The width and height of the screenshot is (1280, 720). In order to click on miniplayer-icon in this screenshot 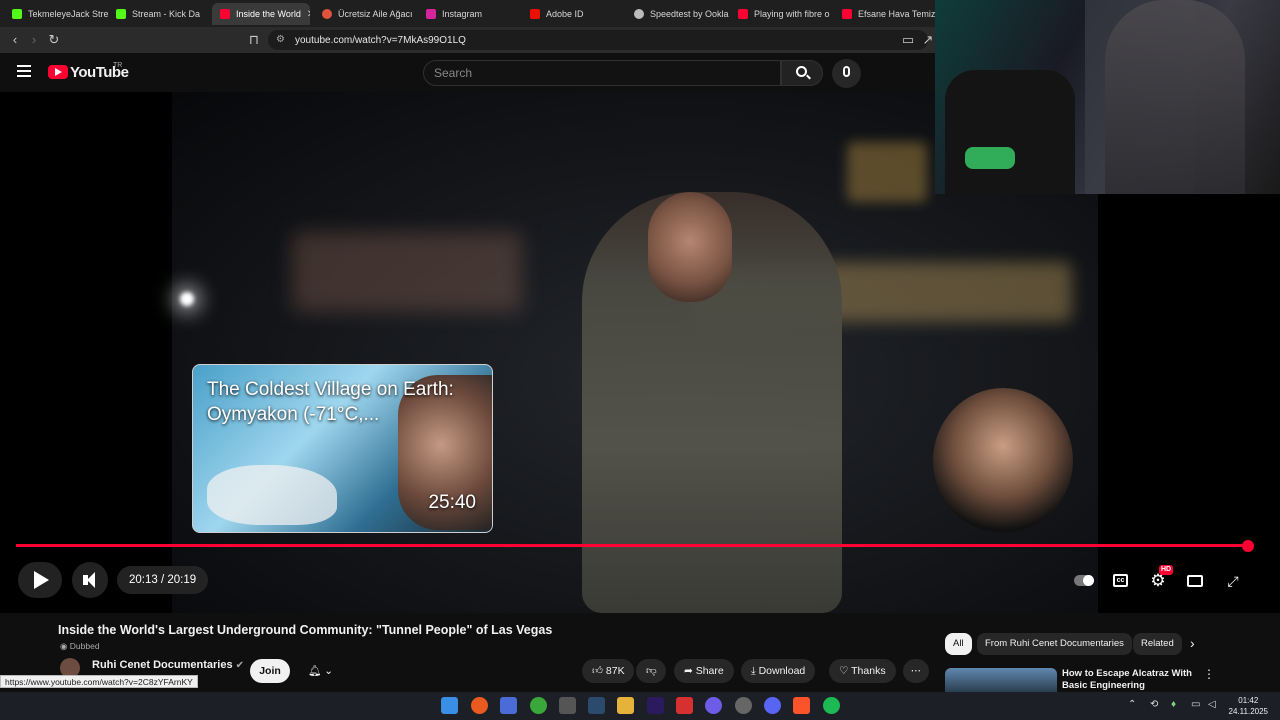, I will do `click(1195, 581)`.